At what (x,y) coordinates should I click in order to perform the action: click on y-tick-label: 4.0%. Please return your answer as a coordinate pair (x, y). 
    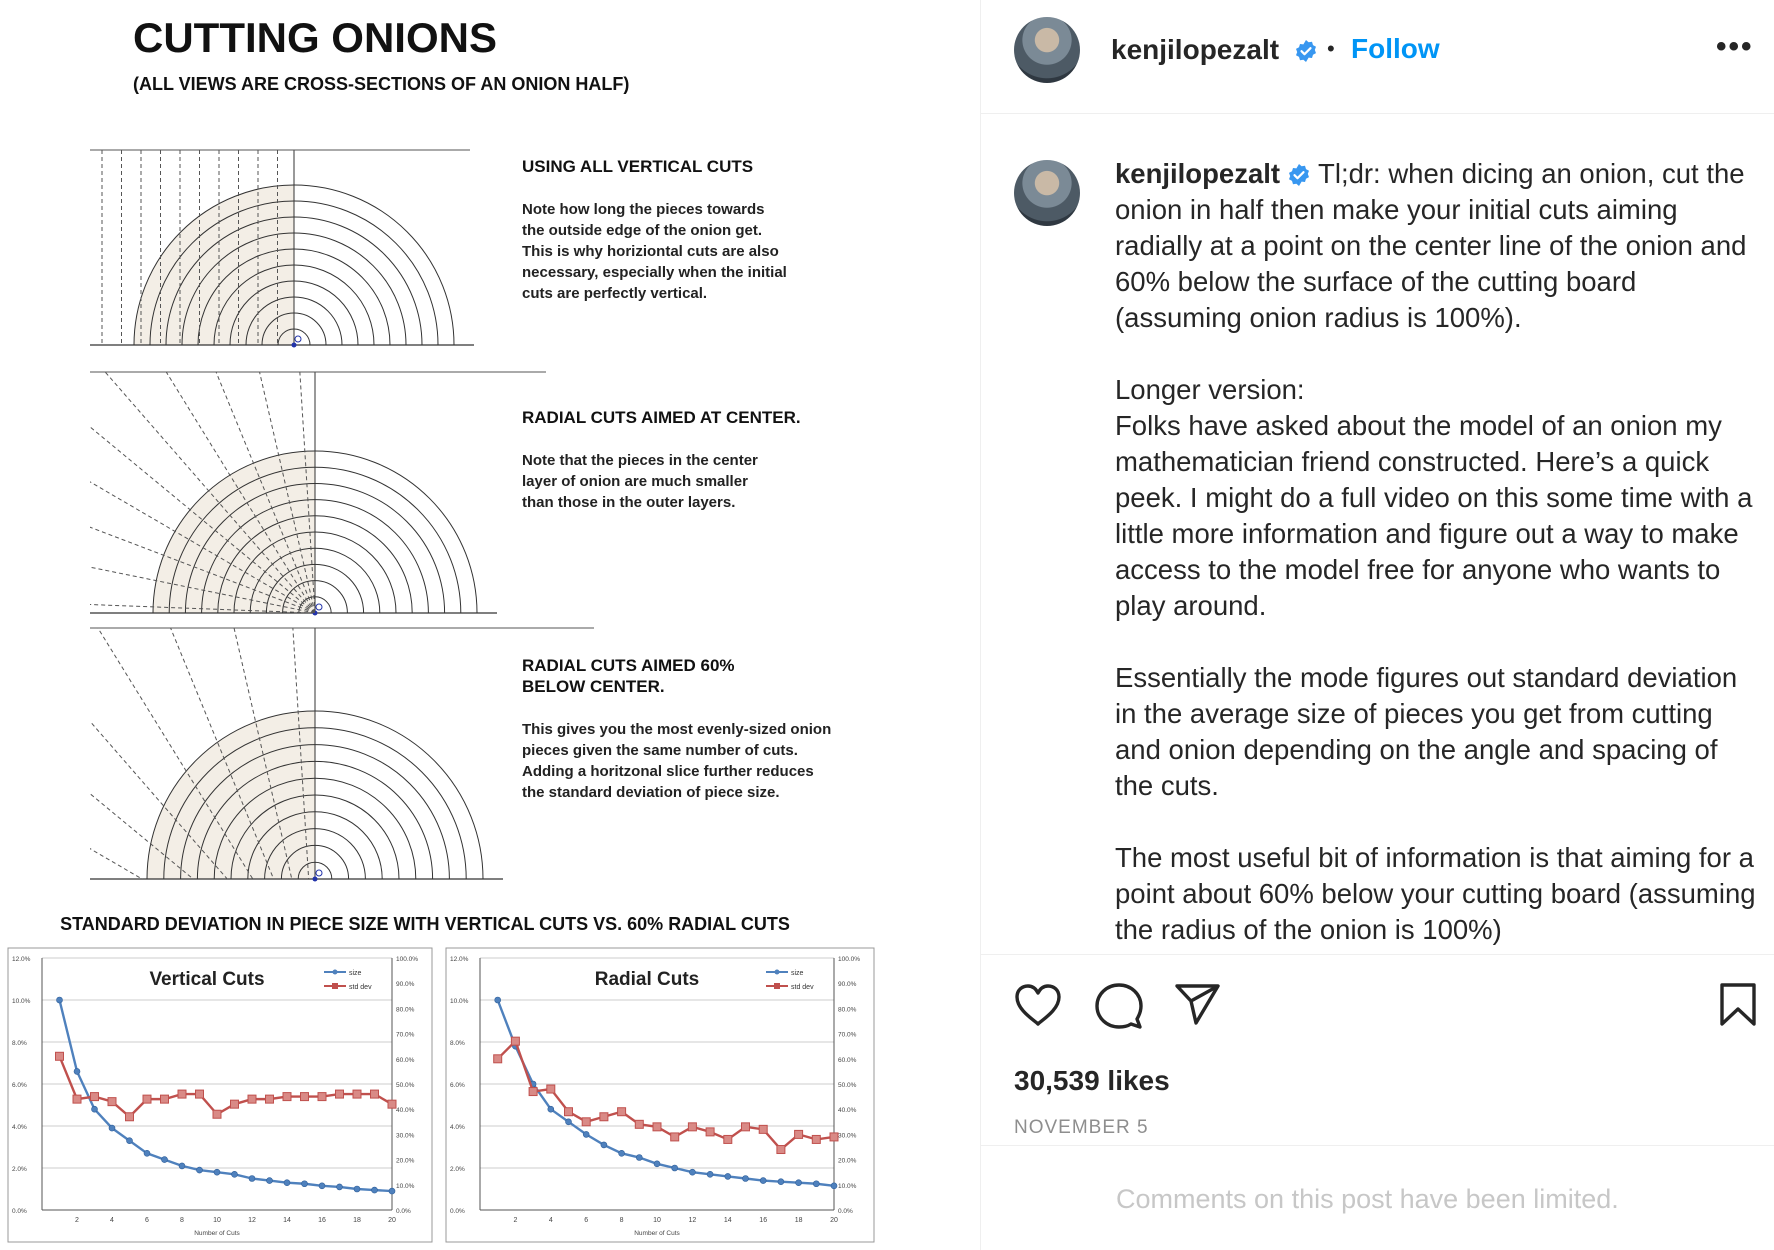
    Looking at the image, I should click on (457, 1127).